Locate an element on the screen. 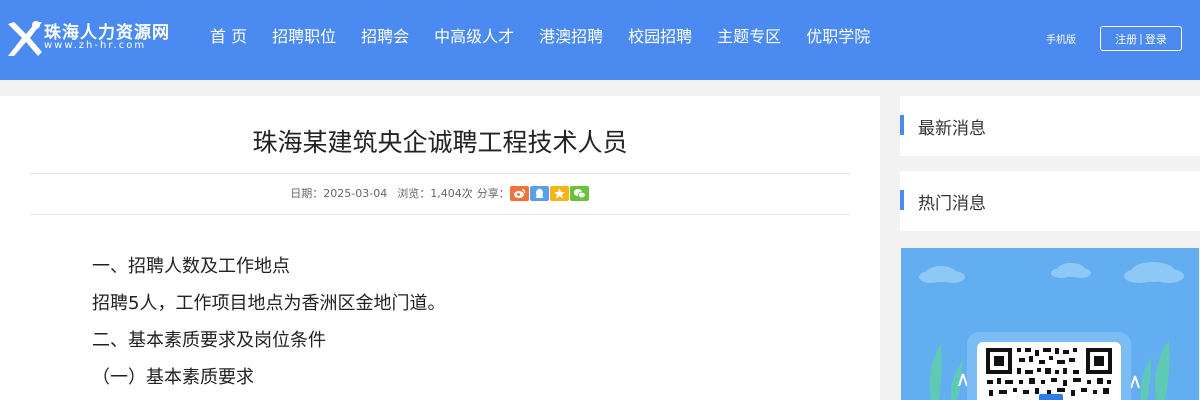 The height and width of the screenshot is (400, 1200). login-link: 登录 is located at coordinates (1156, 39).